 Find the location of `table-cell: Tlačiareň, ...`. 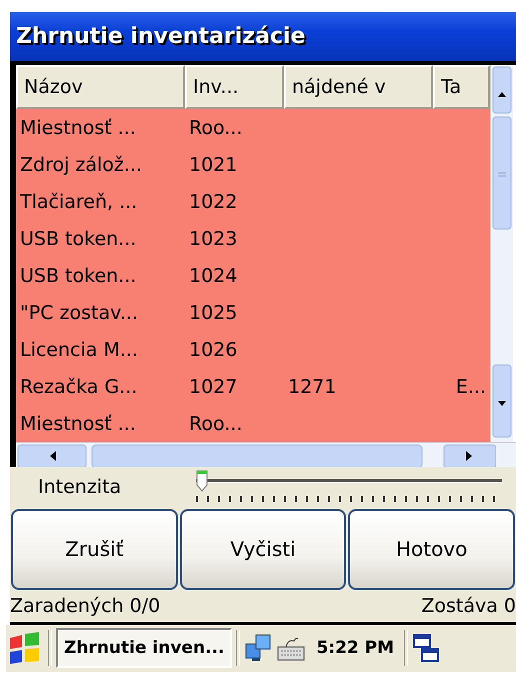

table-cell: Tlačiareň, ... is located at coordinates (79, 201).